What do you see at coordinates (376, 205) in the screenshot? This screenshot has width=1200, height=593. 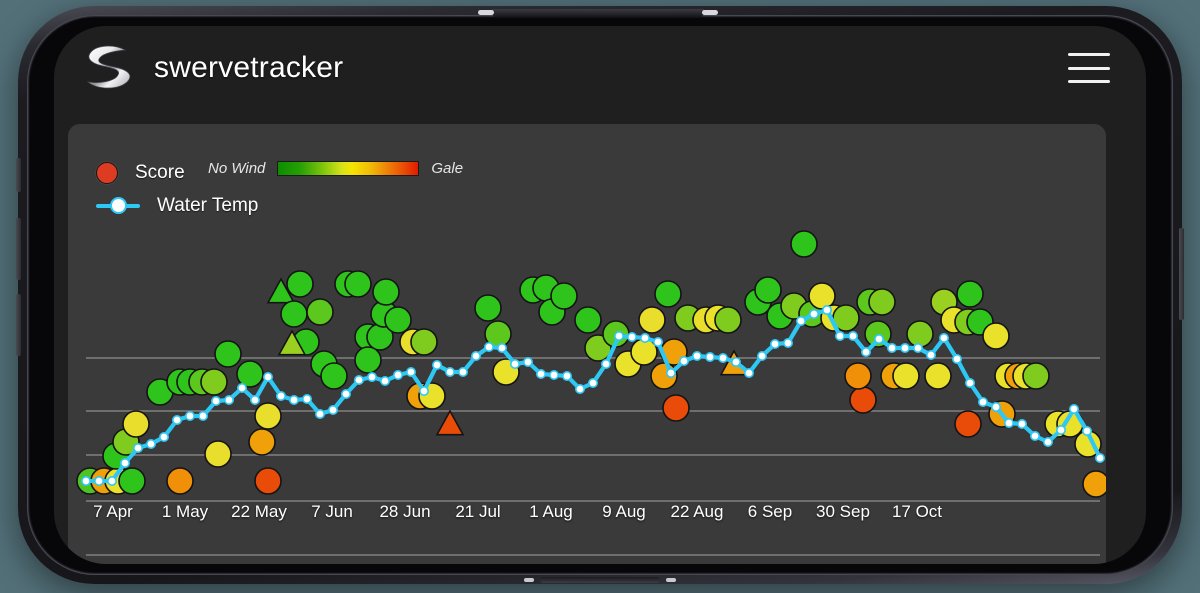 I see `legend-row-water-temp: Water Temp` at bounding box center [376, 205].